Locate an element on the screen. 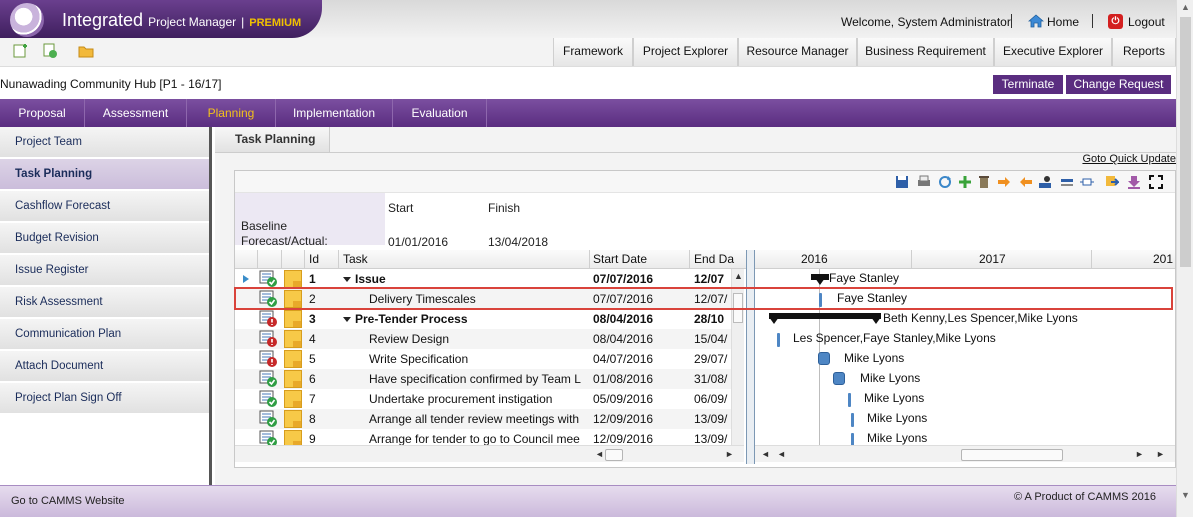 The image size is (1193, 517). cell-task: Review Design is located at coordinates (478, 339).